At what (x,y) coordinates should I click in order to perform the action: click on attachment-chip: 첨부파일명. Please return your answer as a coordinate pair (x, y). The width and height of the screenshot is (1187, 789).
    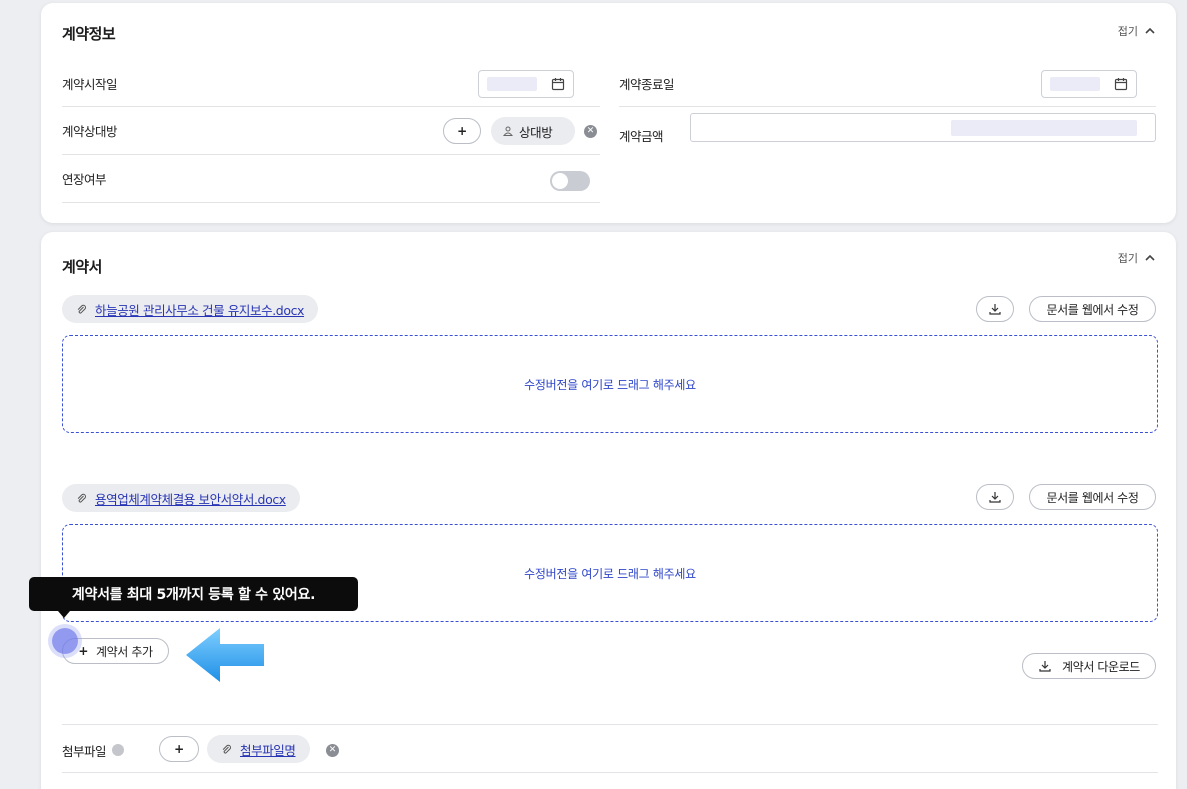
    Looking at the image, I should click on (258, 749).